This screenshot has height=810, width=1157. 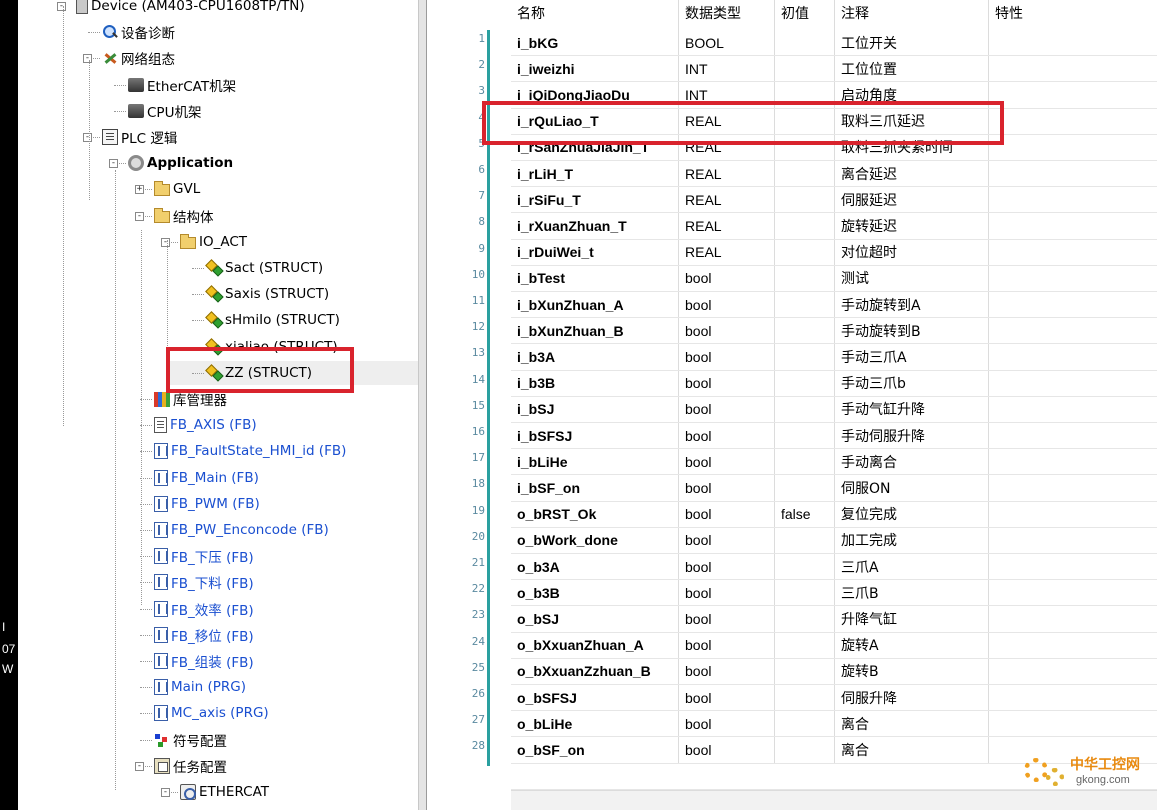 I want to click on cell-comment: 取料三抓夹紧时间, so click(x=912, y=147).